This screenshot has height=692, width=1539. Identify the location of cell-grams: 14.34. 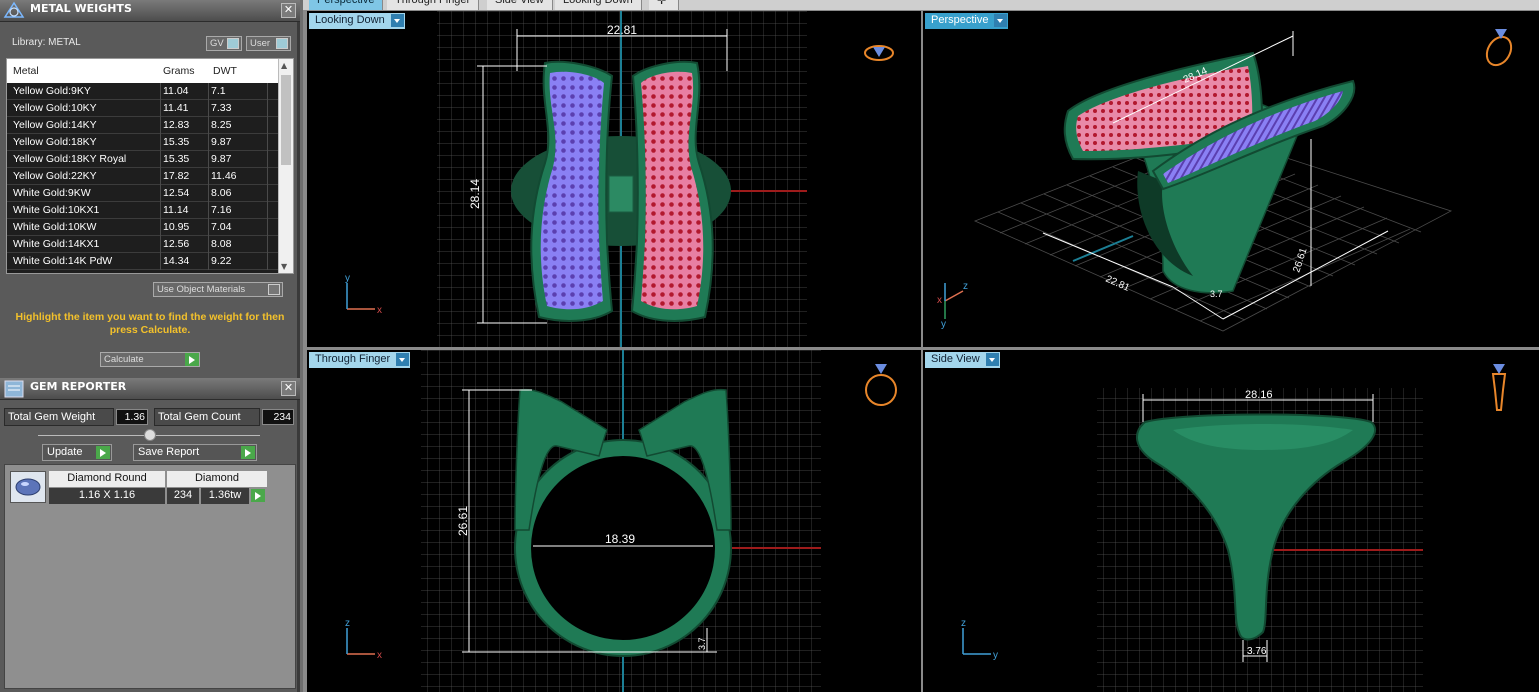
(176, 261).